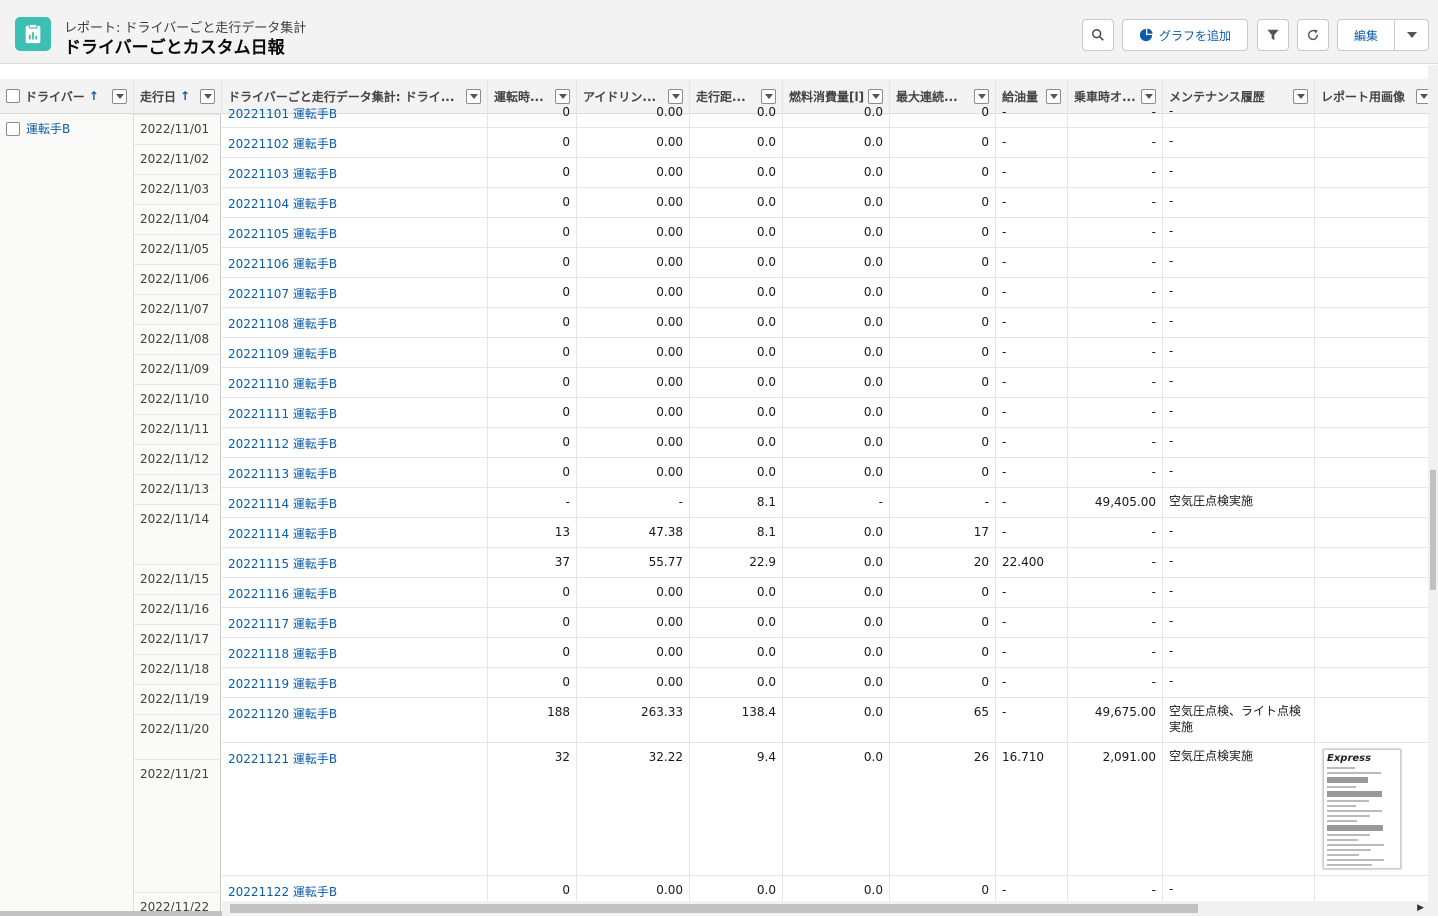 Image resolution: width=1438 pixels, height=916 pixels. I want to click on filter-button, so click(1273, 35).